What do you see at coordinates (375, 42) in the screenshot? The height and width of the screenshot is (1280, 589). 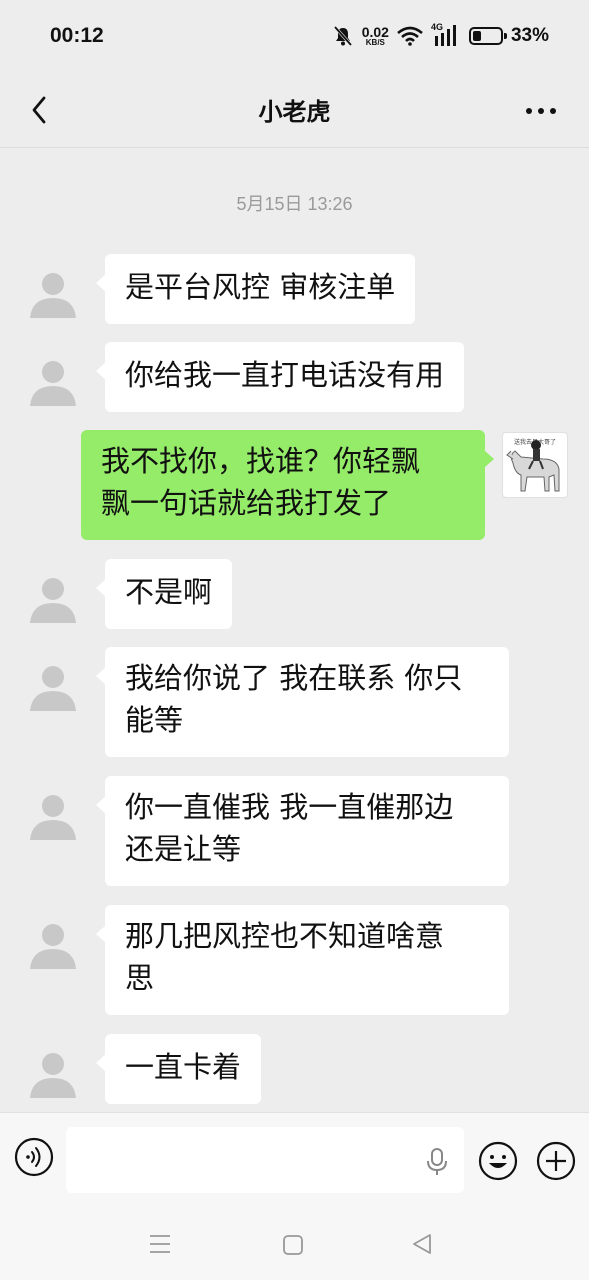 I see `network-speed-unit: KB/S` at bounding box center [375, 42].